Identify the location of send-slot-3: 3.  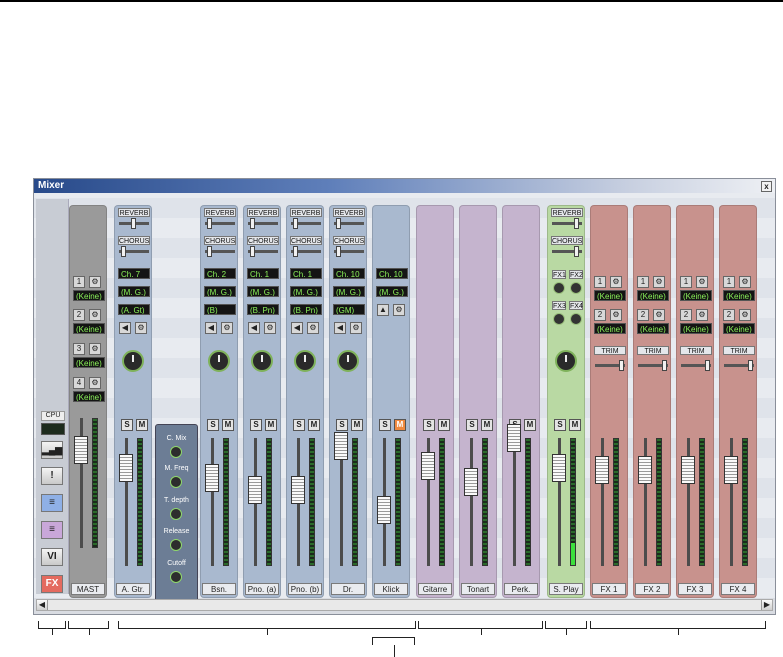
(79, 349).